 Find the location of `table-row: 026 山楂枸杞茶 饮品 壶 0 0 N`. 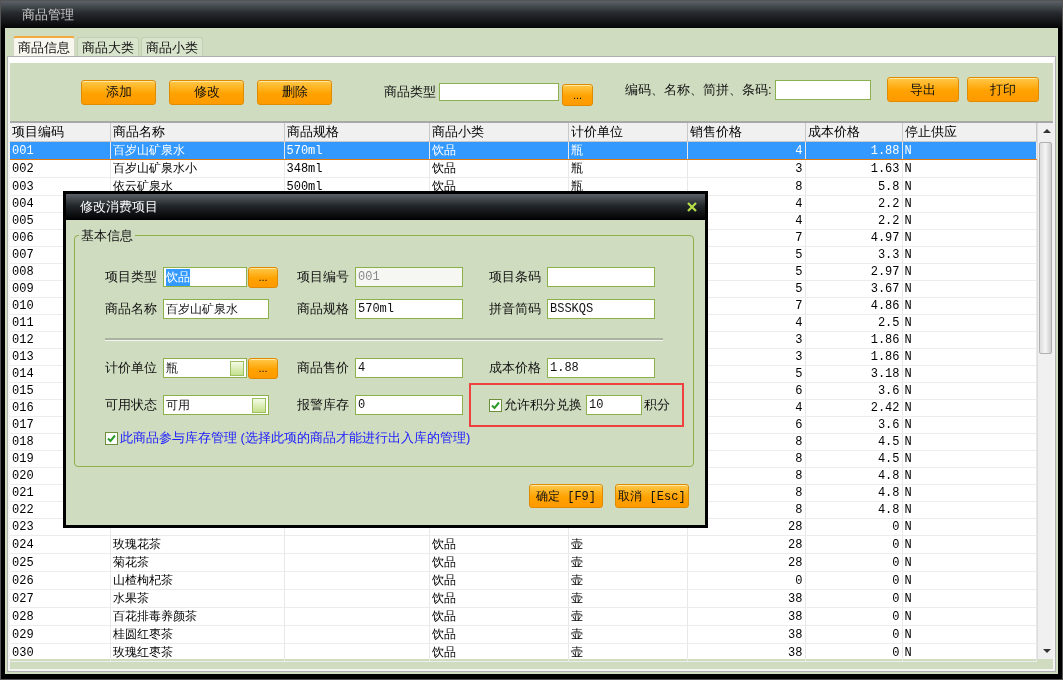

table-row: 026 山楂枸杞茶 饮品 壶 0 0 N is located at coordinates (523, 580).